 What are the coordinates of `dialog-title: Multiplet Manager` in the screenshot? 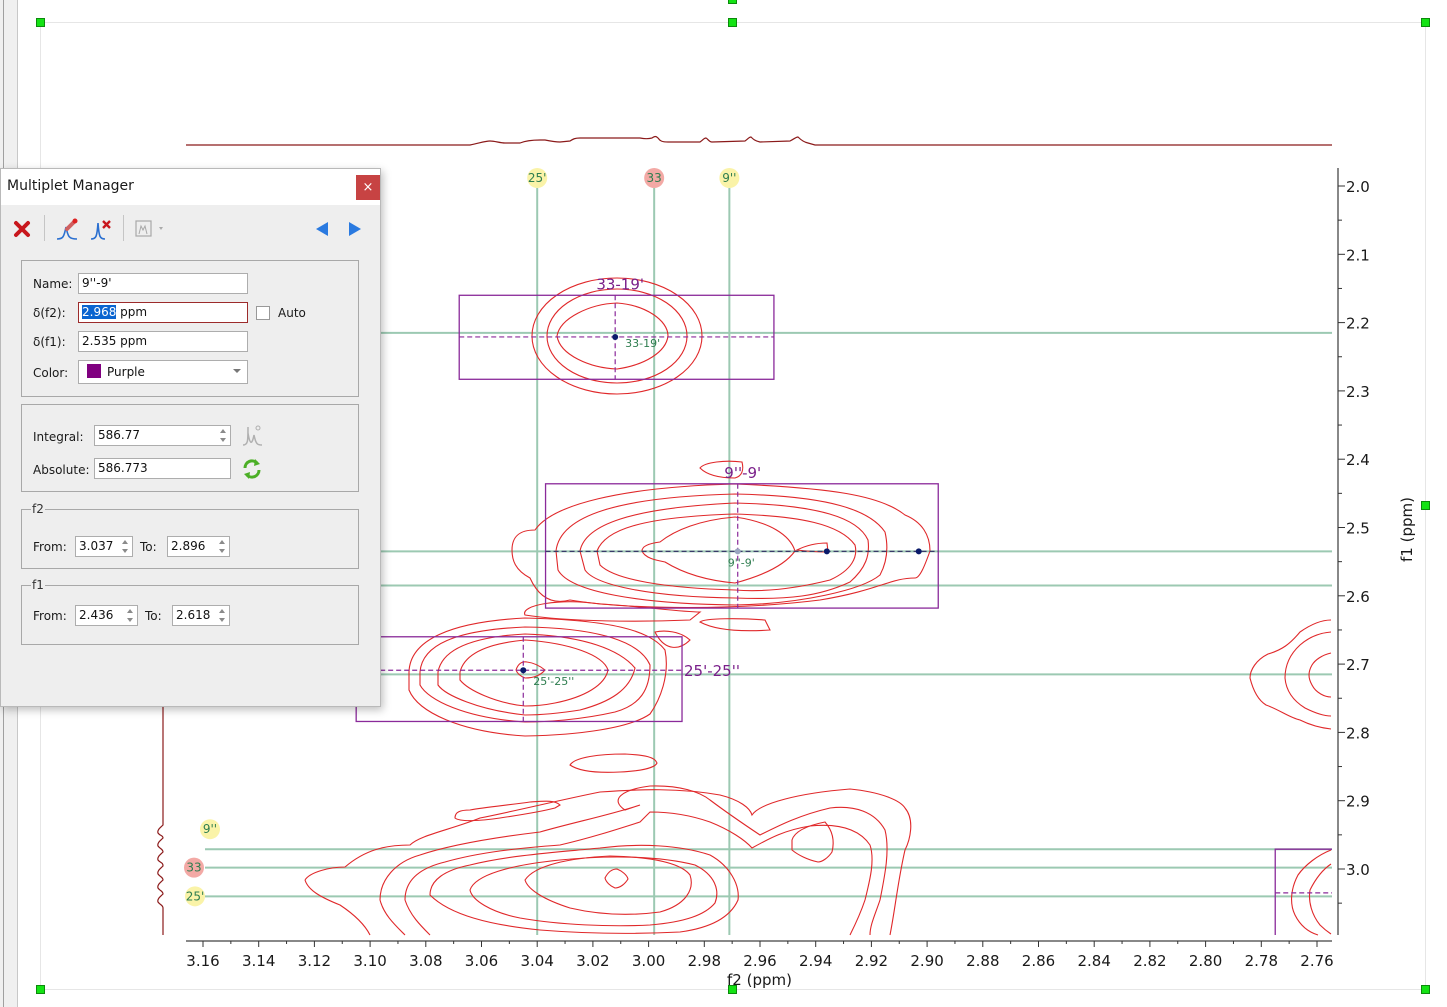 It's located at (70, 186).